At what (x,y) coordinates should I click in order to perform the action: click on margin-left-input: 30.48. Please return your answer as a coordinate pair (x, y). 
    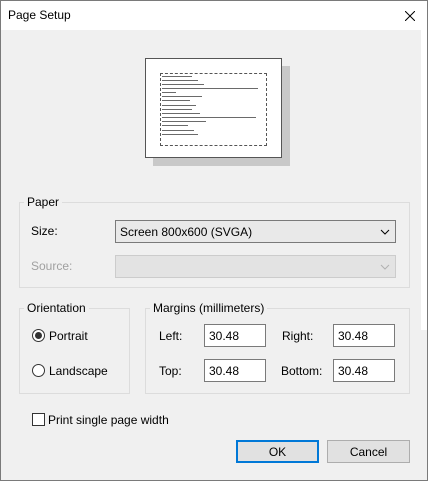
    Looking at the image, I should click on (235, 335).